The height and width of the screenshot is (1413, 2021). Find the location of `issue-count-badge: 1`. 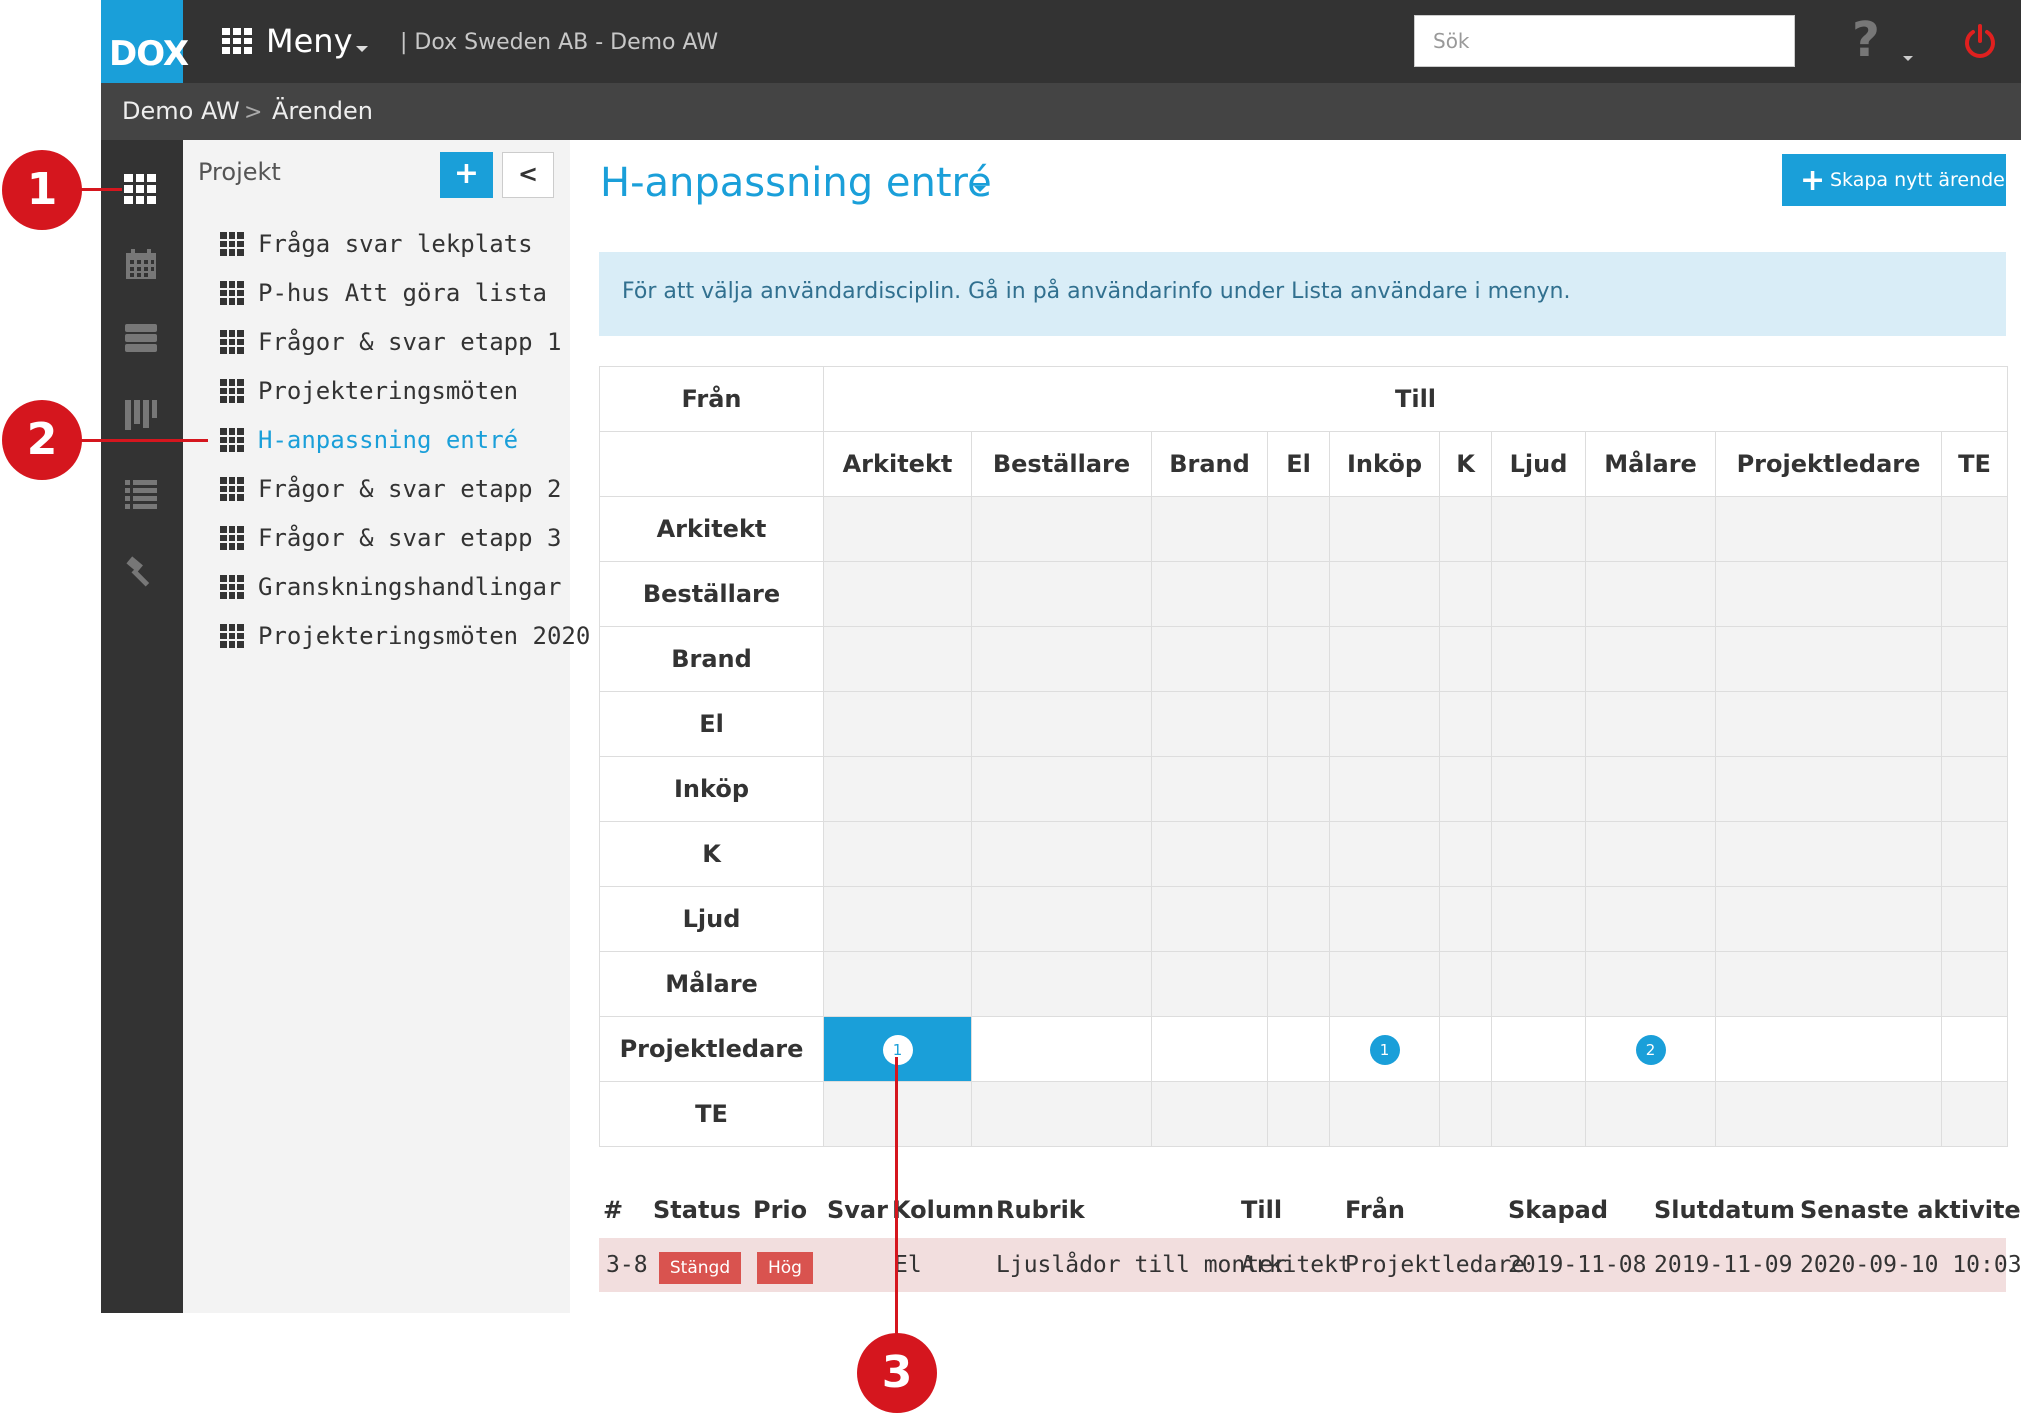

issue-count-badge: 1 is located at coordinates (1384, 1050).